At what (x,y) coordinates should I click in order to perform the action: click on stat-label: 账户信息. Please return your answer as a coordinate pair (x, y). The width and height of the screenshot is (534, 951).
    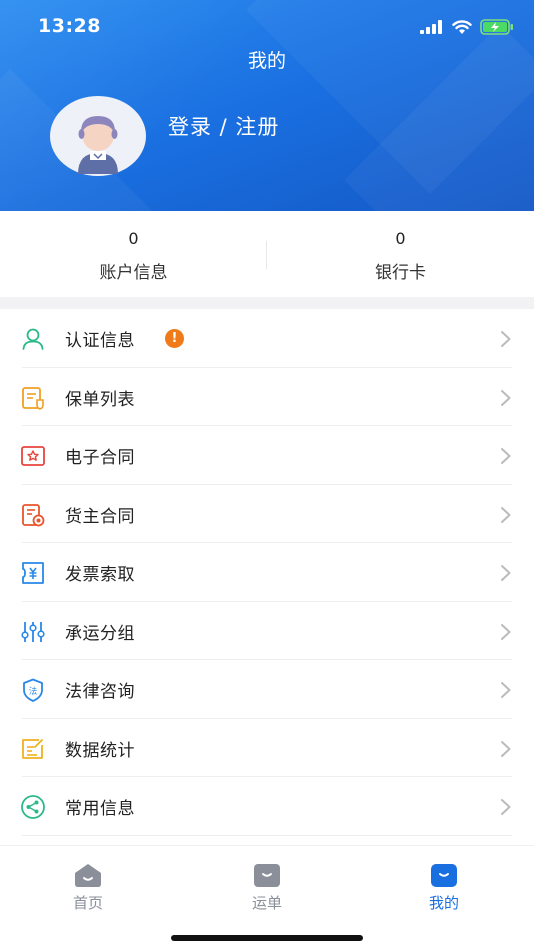
    Looking at the image, I should click on (133, 273).